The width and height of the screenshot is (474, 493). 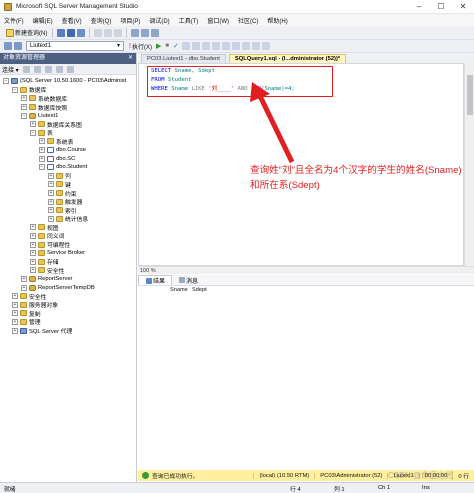 What do you see at coordinates (135, 32) in the screenshot?
I see `undo-icon` at bounding box center [135, 32].